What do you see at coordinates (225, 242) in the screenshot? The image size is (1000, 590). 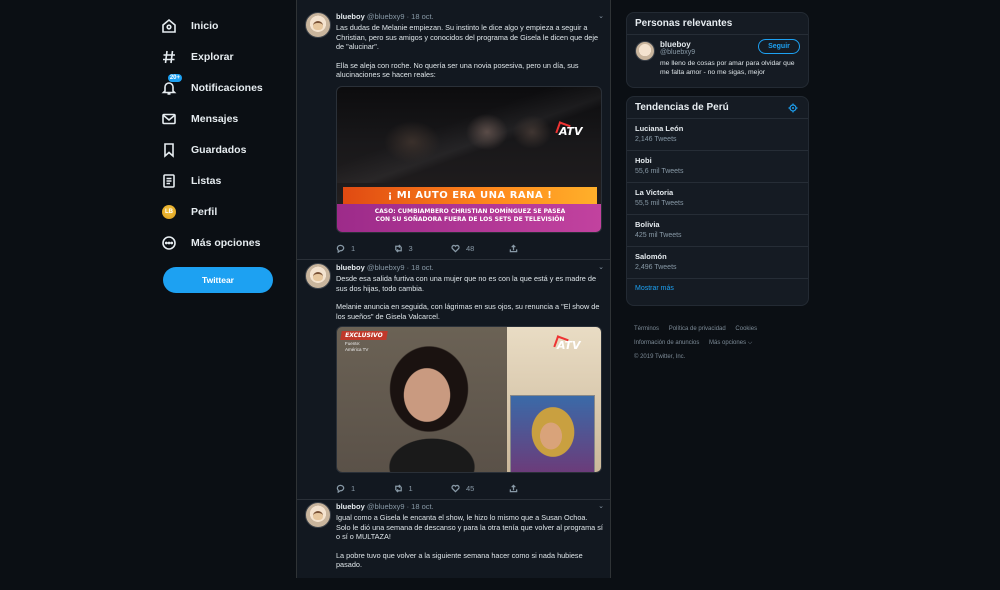 I see `nav-item-mas-opciones: Más opciones` at bounding box center [225, 242].